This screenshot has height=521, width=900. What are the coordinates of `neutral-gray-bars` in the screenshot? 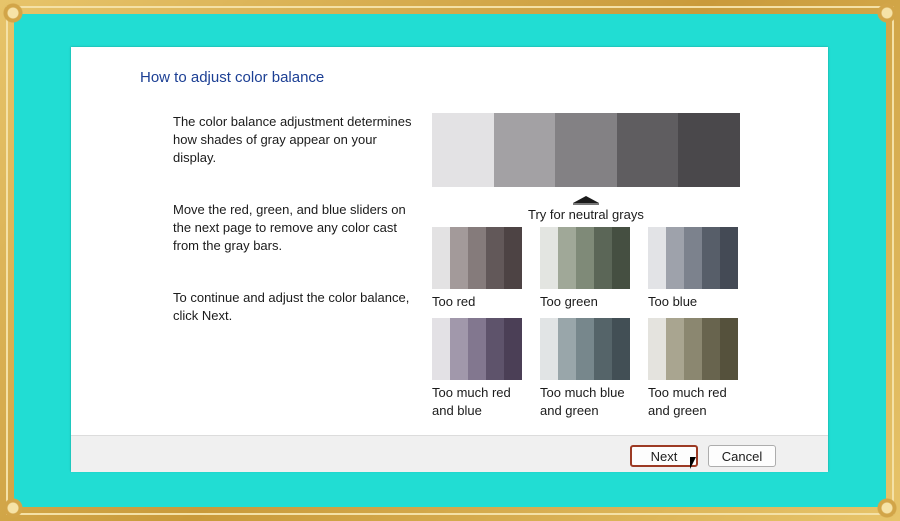 It's located at (586, 150).